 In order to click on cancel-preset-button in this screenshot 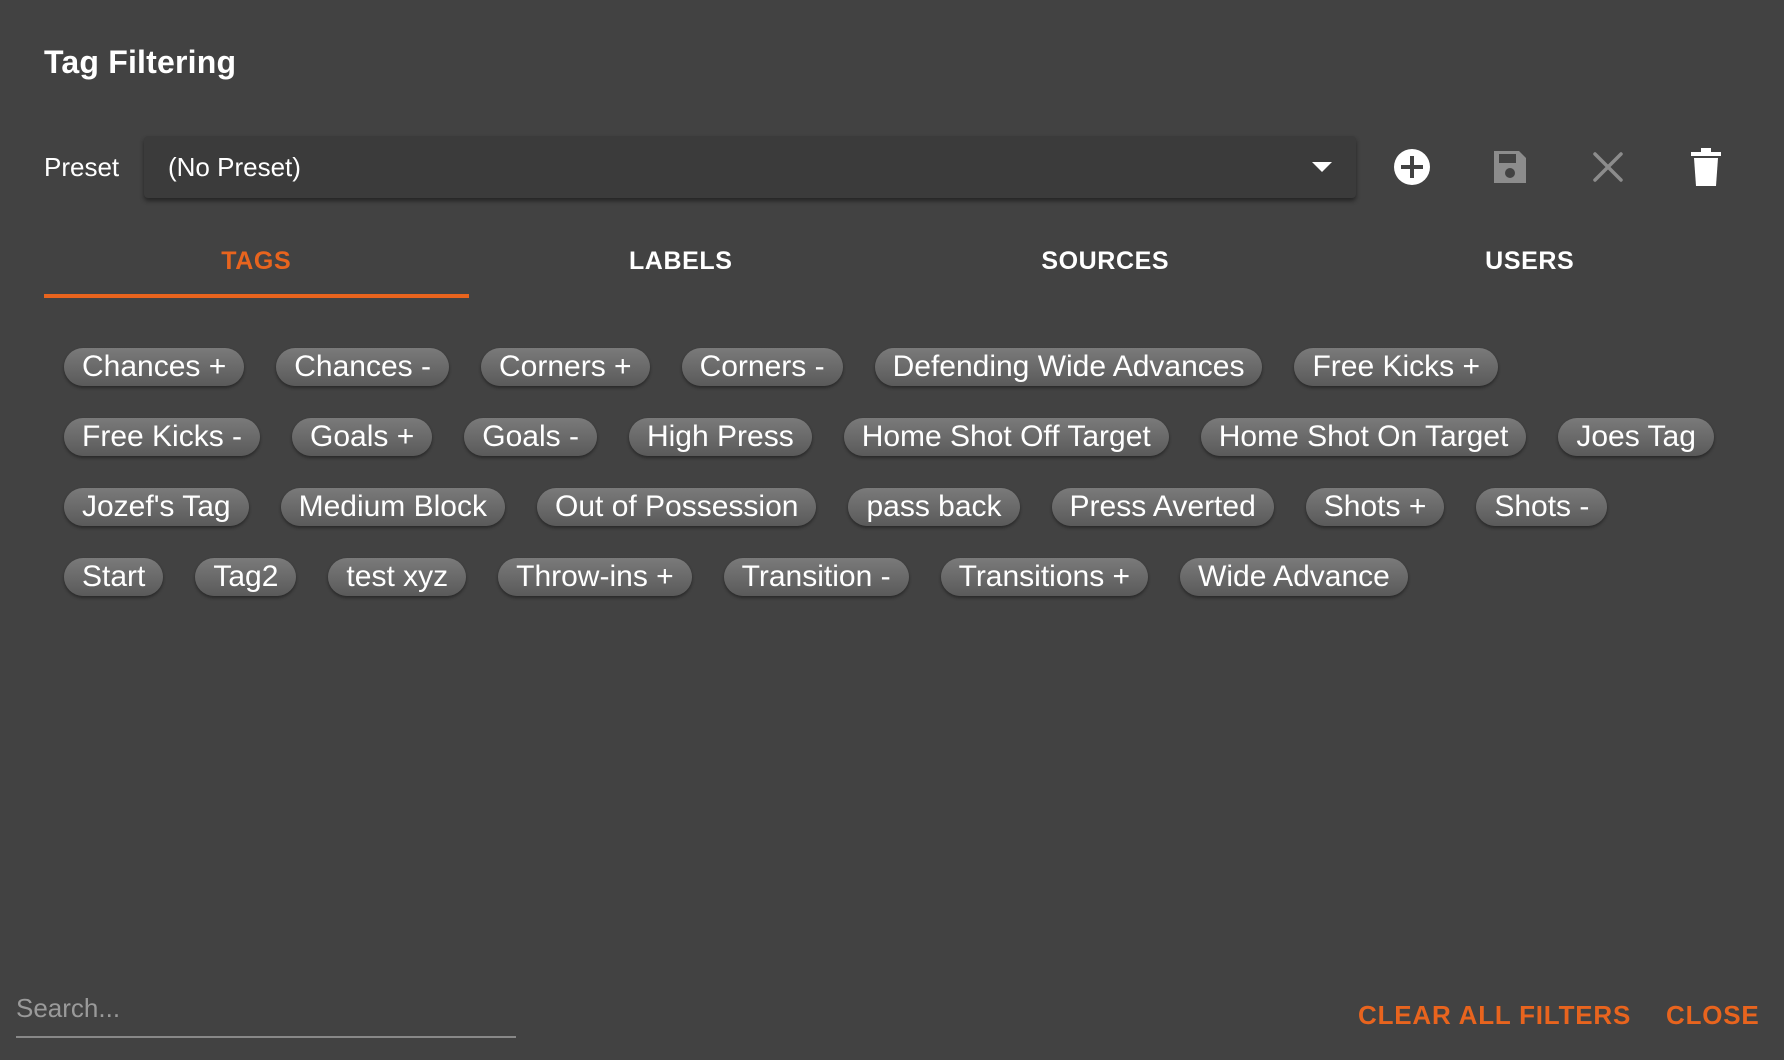, I will do `click(1608, 167)`.